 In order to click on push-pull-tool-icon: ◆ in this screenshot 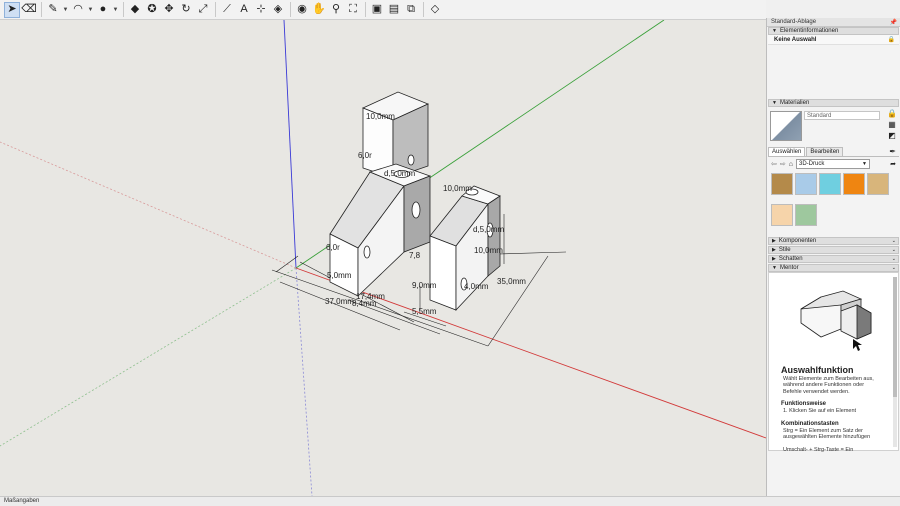, I will do `click(135, 10)`.